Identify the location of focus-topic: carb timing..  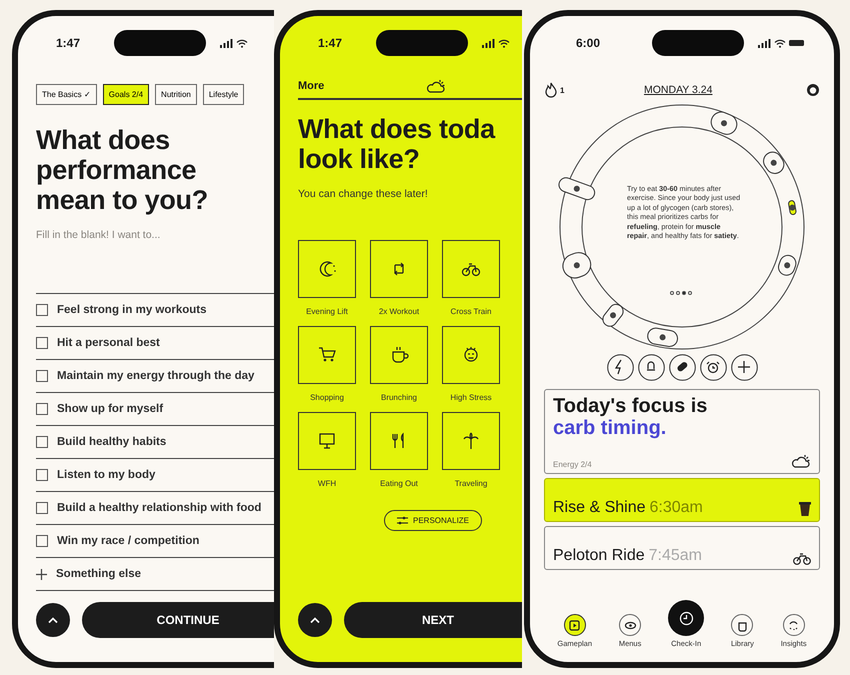
(610, 428).